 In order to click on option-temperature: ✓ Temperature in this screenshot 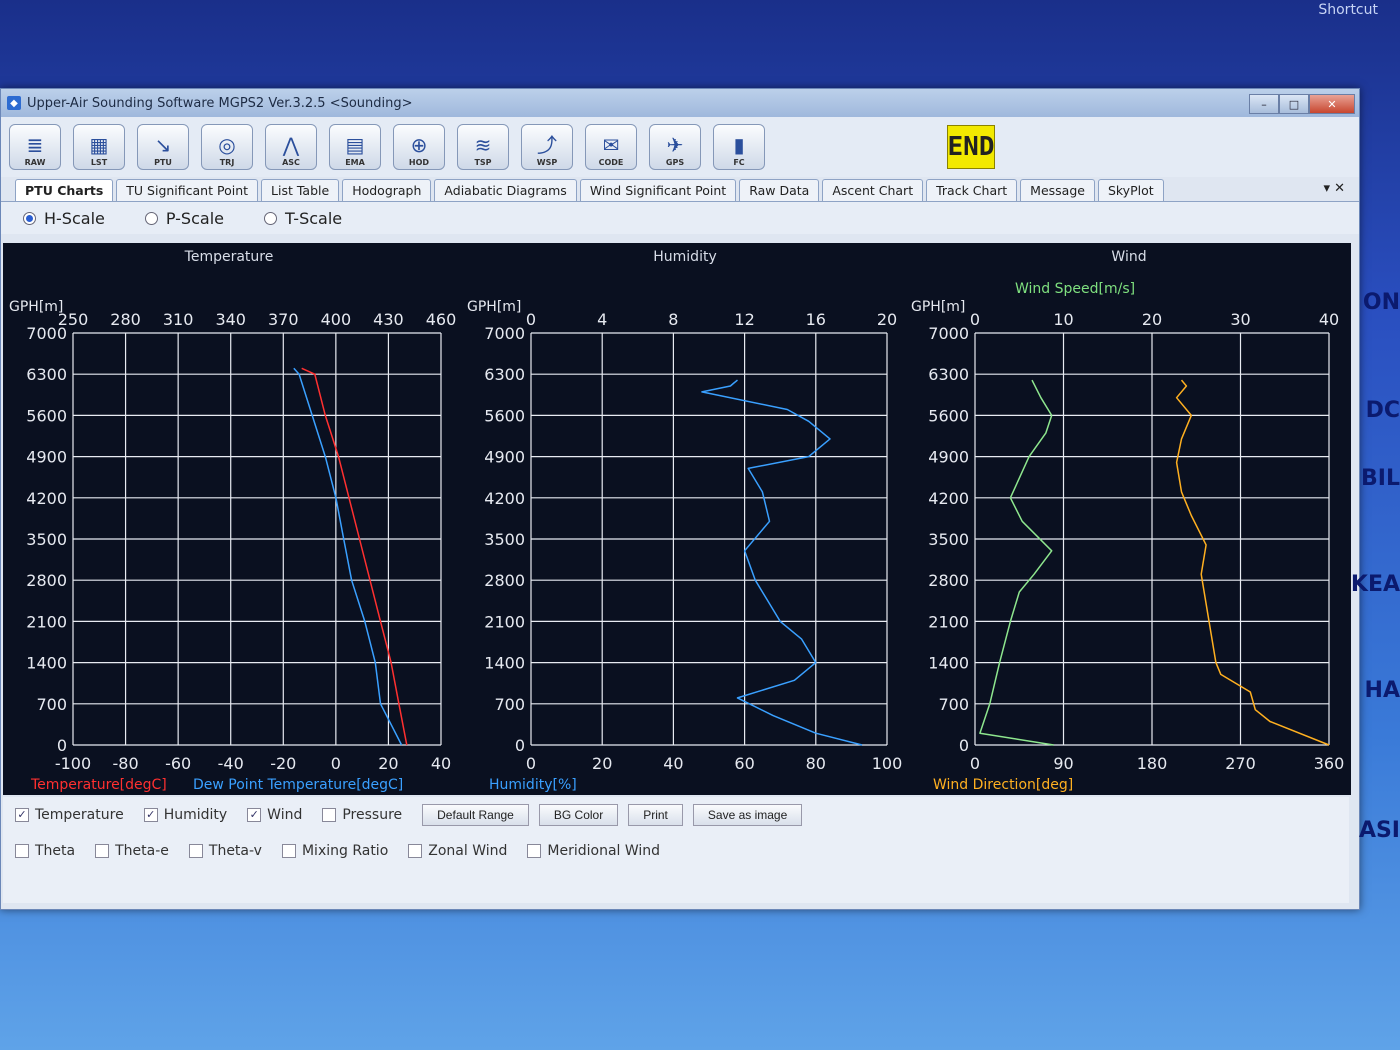, I will do `click(69, 815)`.